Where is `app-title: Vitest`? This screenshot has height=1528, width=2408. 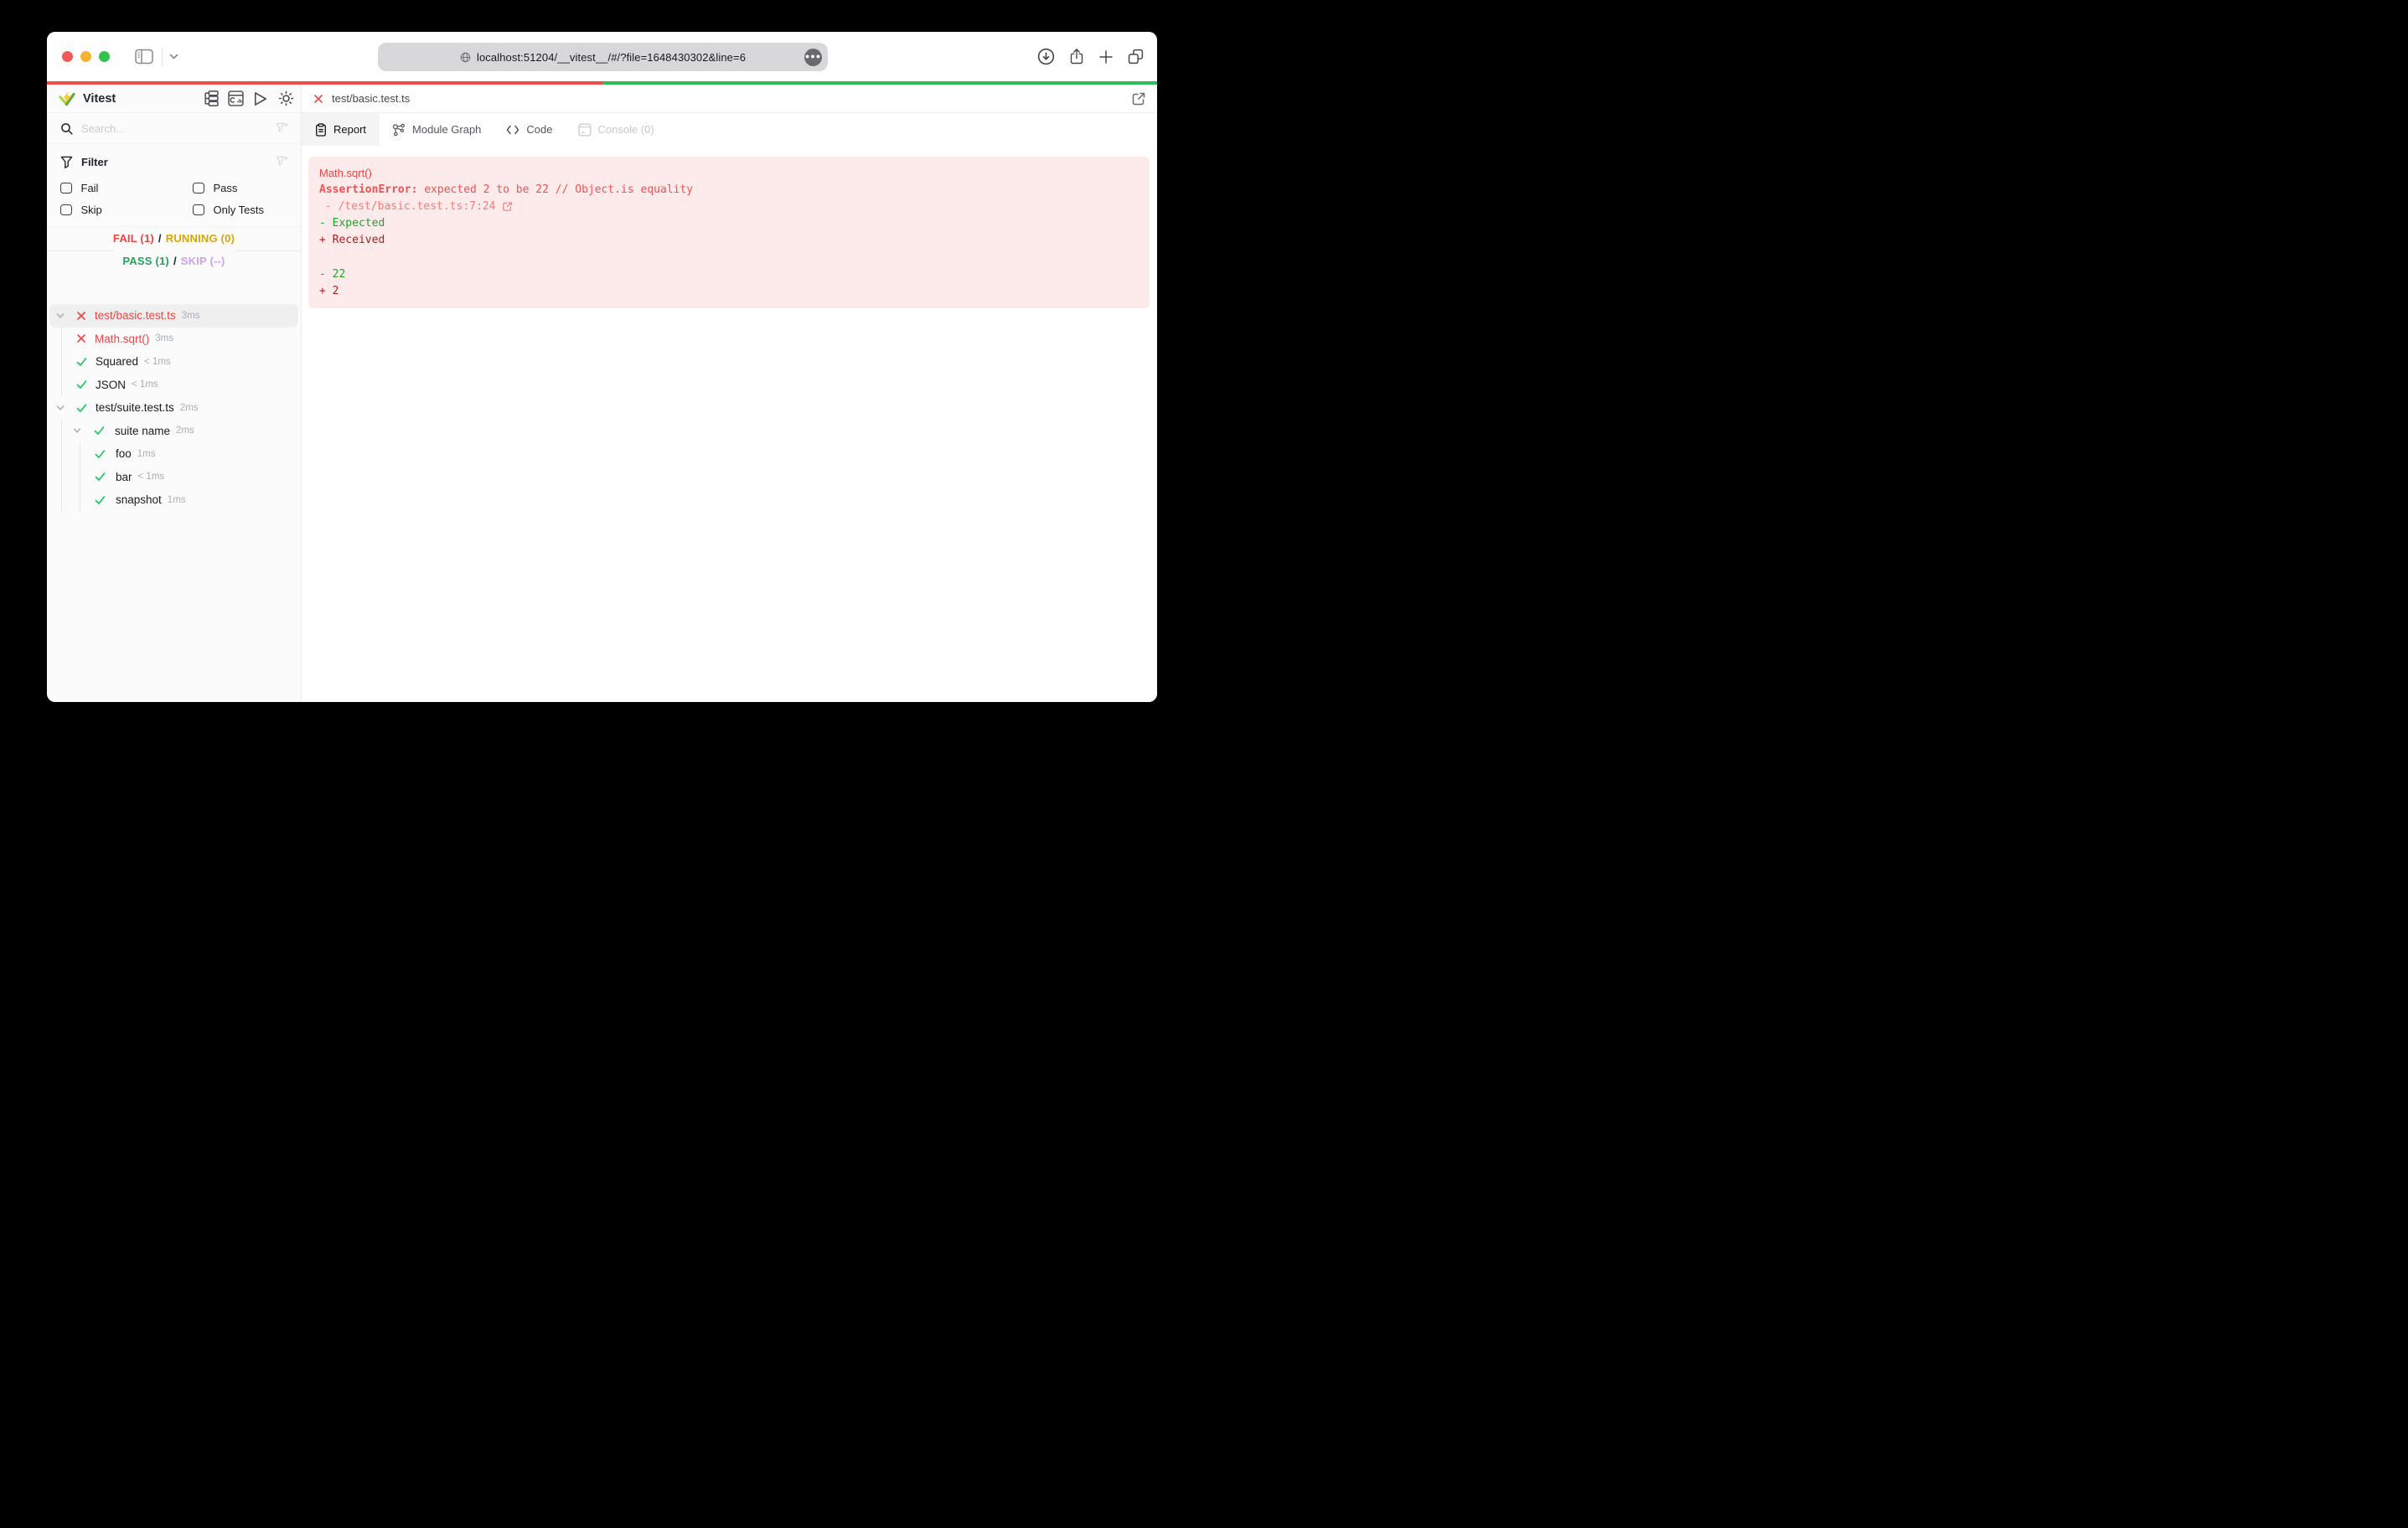 app-title: Vitest is located at coordinates (99, 98).